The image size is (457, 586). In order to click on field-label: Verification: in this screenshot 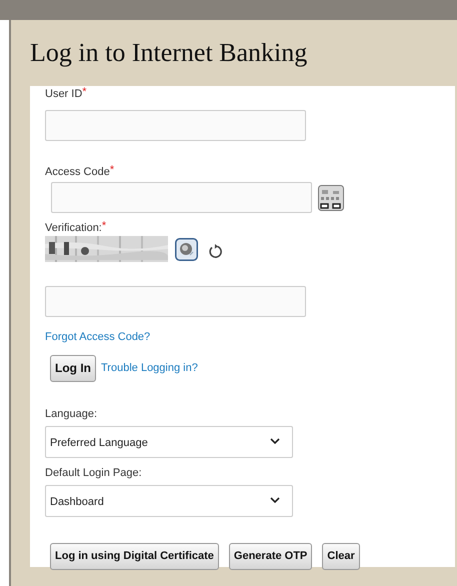, I will do `click(73, 228)`.